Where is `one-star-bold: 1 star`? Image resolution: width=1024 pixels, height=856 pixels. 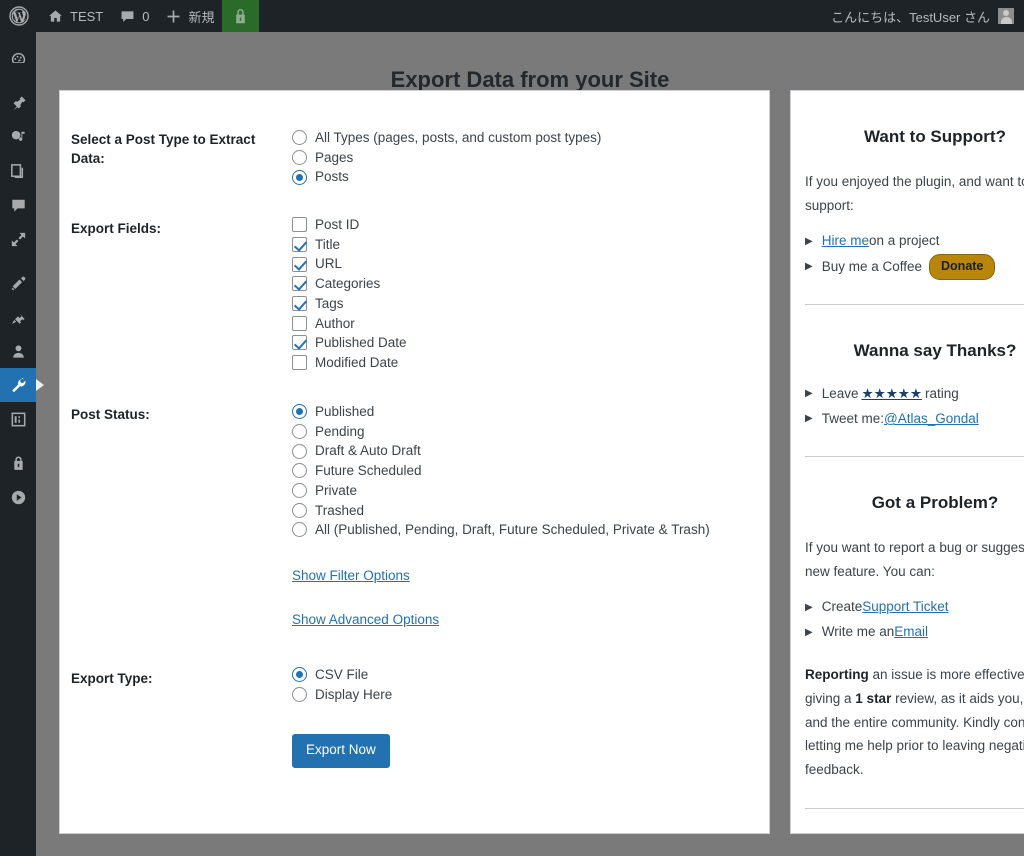
one-star-bold: 1 star is located at coordinates (873, 698).